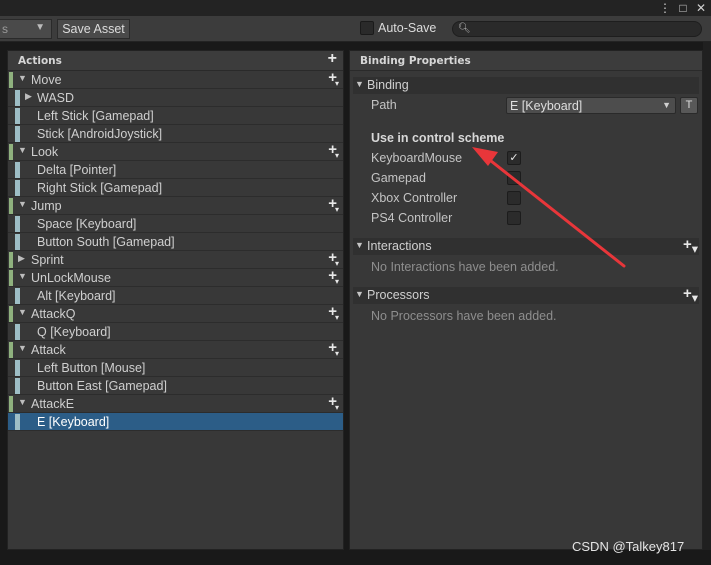  I want to click on maximize-icon: □, so click(683, 8).